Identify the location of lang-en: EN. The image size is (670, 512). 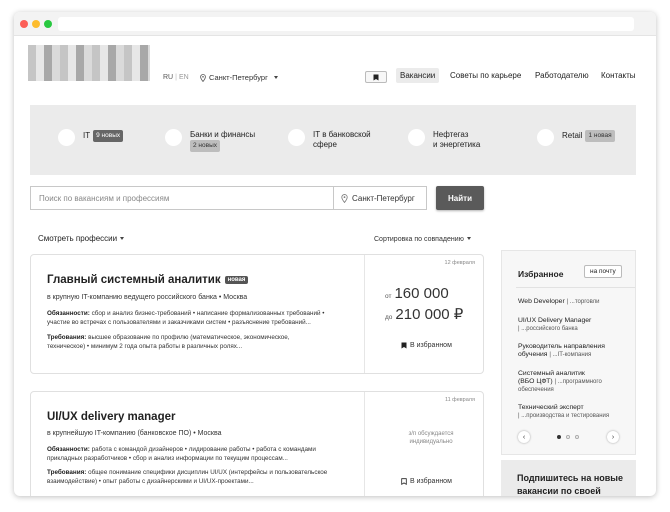
(184, 77).